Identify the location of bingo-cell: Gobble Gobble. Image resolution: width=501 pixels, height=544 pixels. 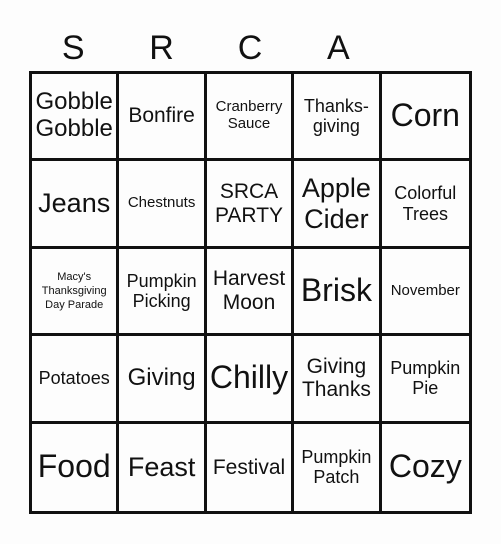
(76, 118).